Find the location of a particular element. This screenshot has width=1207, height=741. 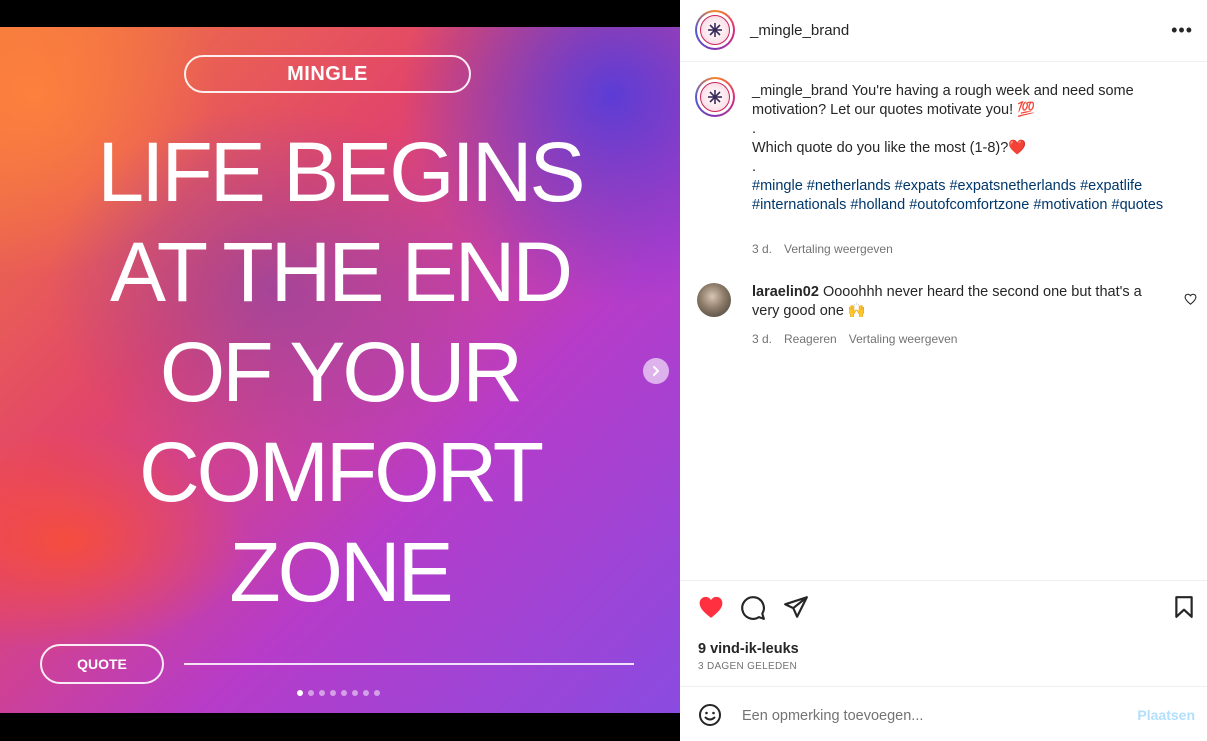

caption-meta: 3 d. Vertaling weergeven is located at coordinates (828, 249).